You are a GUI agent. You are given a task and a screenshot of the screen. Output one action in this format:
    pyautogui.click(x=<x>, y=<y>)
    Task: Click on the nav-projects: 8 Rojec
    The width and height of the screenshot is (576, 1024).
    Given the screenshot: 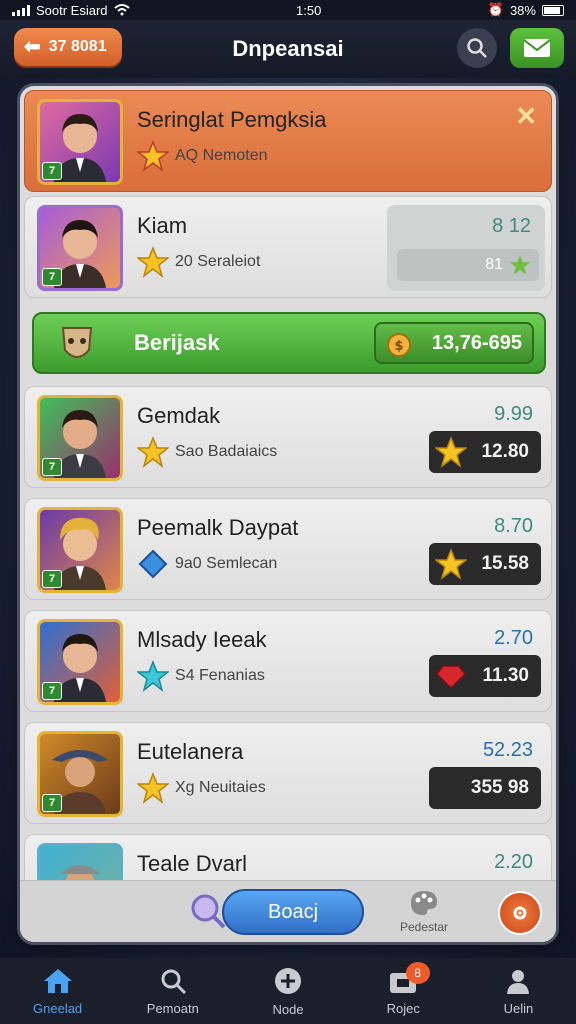 What is the action you would take?
    pyautogui.click(x=403, y=991)
    